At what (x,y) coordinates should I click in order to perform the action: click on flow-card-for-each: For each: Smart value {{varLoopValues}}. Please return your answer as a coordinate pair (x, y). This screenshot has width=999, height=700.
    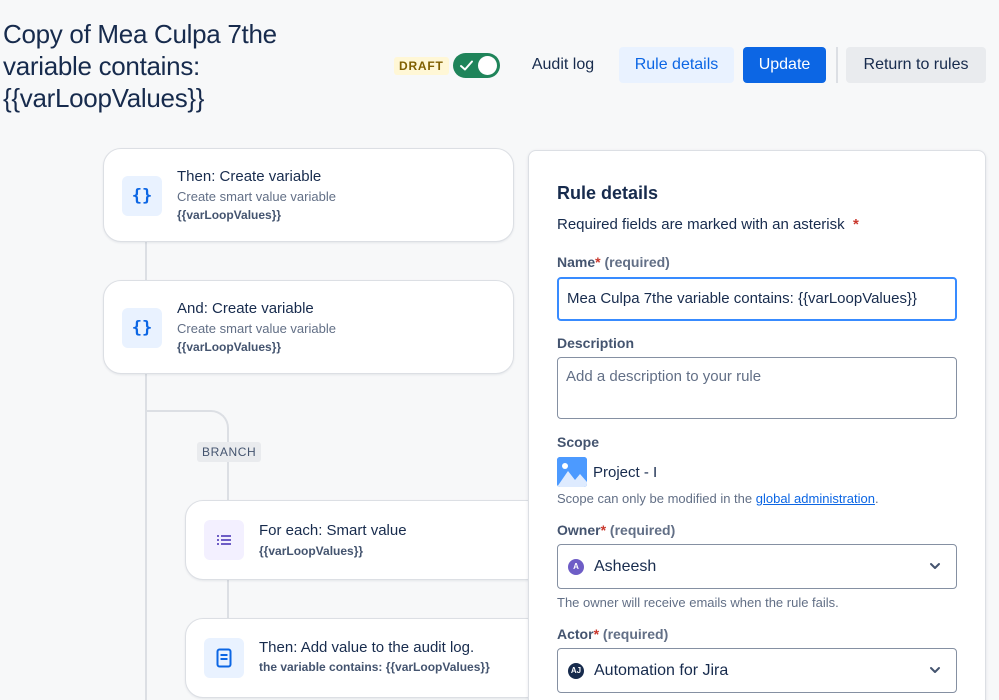
    Looking at the image, I should click on (365, 540).